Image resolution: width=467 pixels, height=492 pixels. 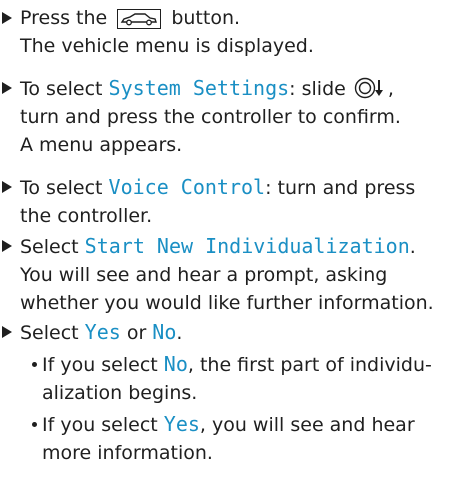 I want to click on bullet-1-prefix: If you select, so click(x=103, y=365).